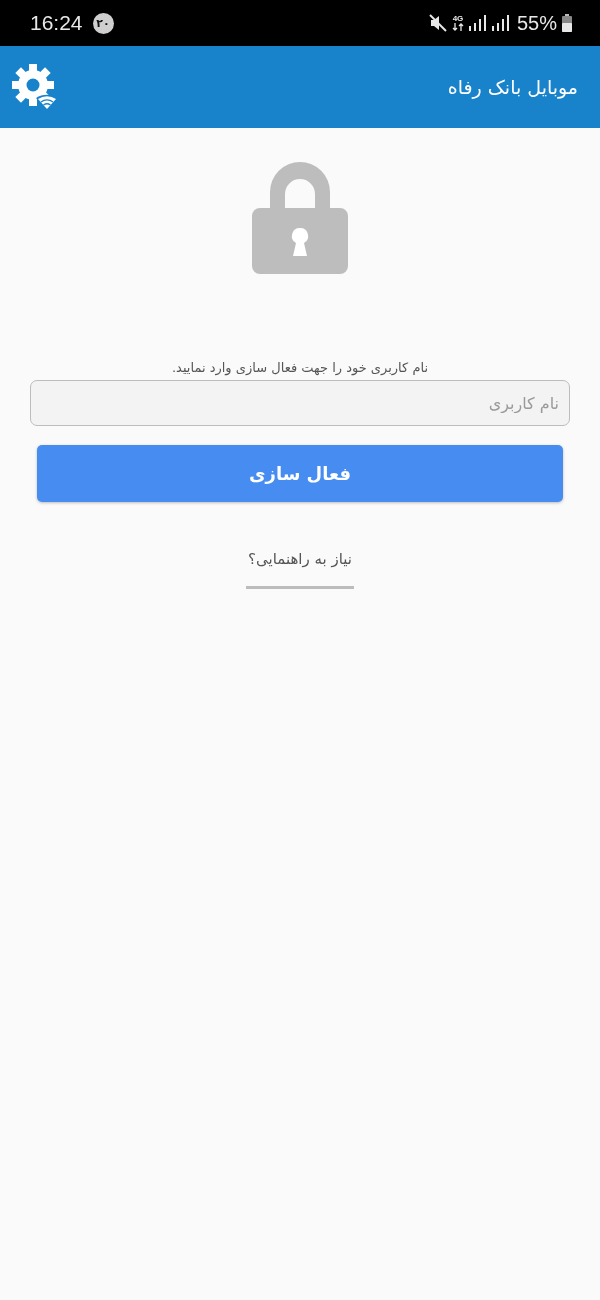 The width and height of the screenshot is (600, 1300). What do you see at coordinates (567, 23) in the screenshot?
I see `battery-icon` at bounding box center [567, 23].